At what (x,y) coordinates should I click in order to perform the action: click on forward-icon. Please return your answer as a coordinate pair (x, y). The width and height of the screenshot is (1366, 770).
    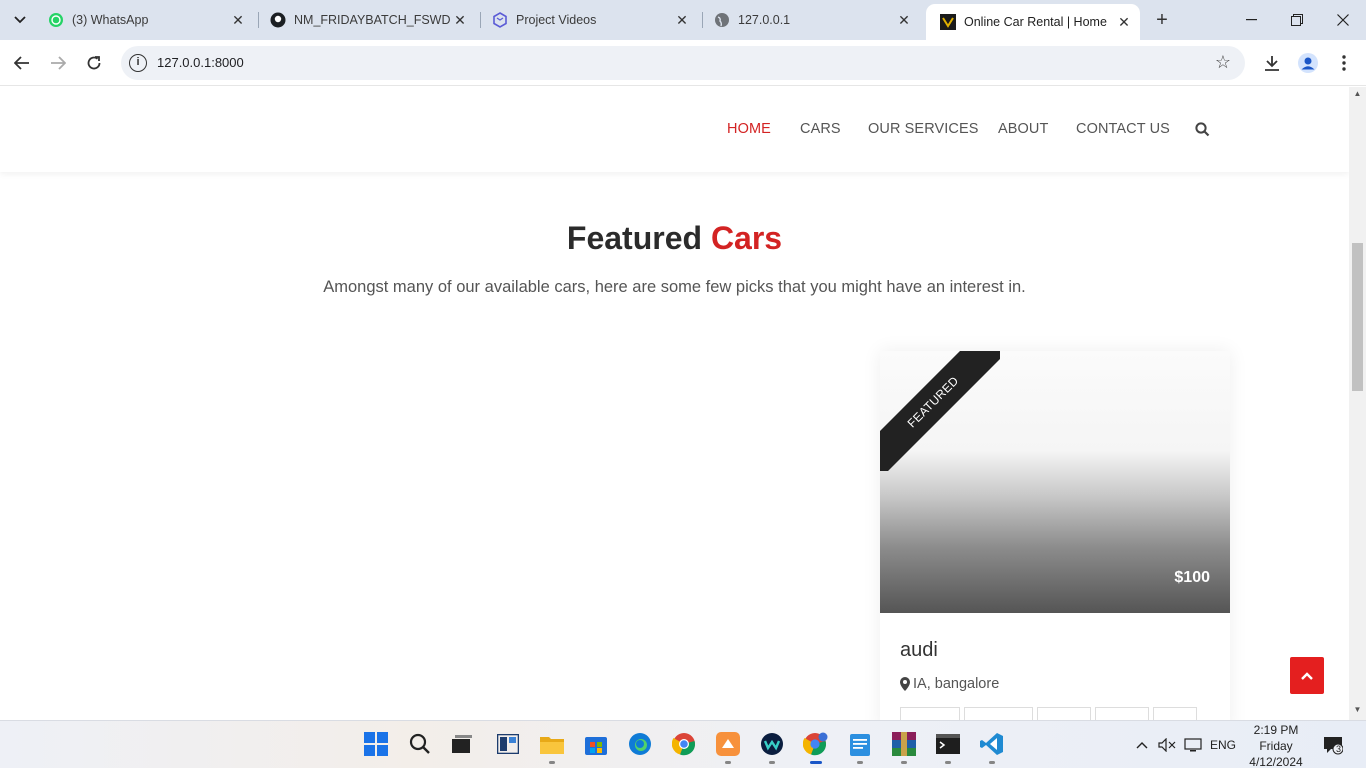
    Looking at the image, I should click on (58, 63).